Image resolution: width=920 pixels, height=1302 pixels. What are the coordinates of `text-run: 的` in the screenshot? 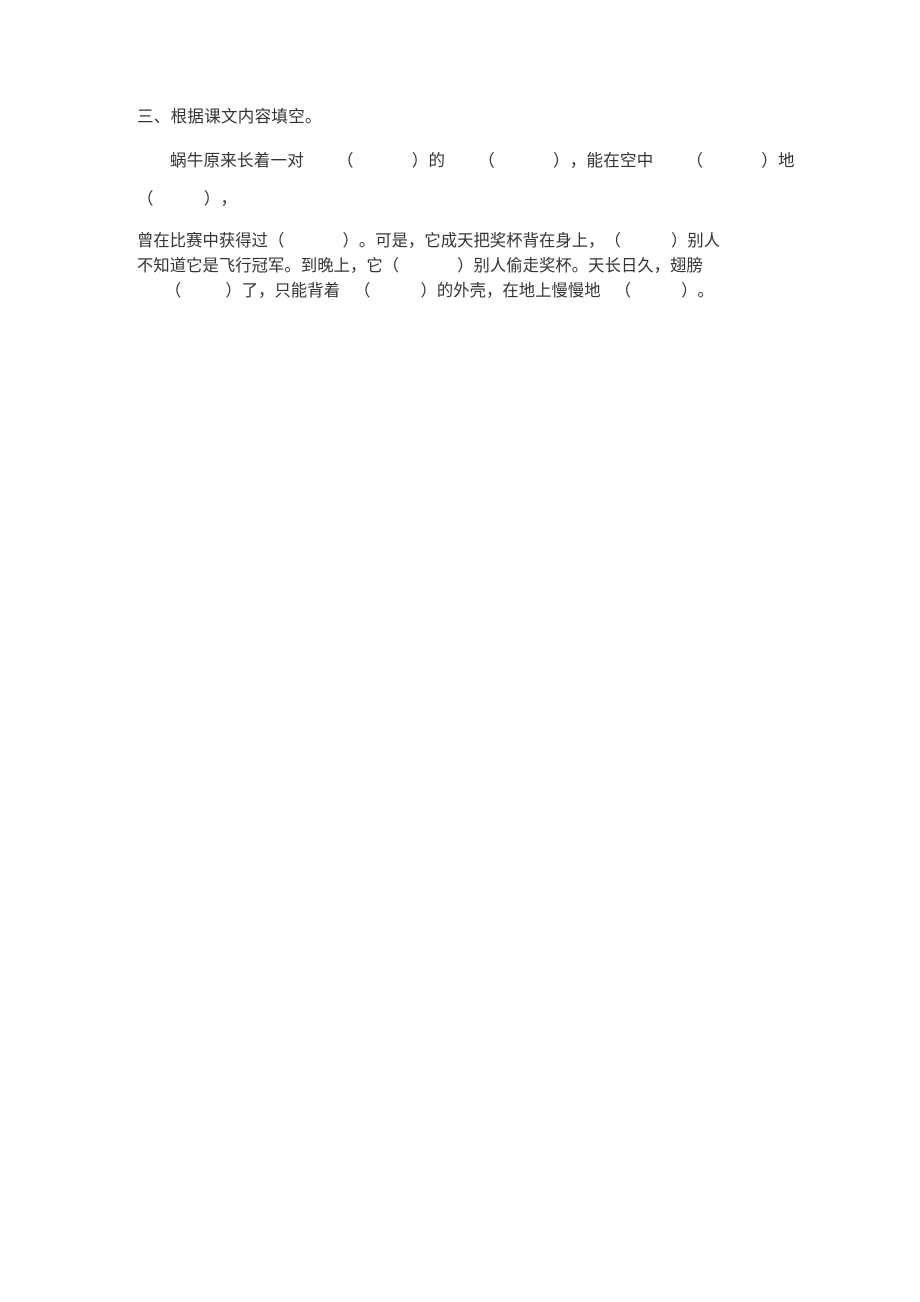 It's located at (437, 160).